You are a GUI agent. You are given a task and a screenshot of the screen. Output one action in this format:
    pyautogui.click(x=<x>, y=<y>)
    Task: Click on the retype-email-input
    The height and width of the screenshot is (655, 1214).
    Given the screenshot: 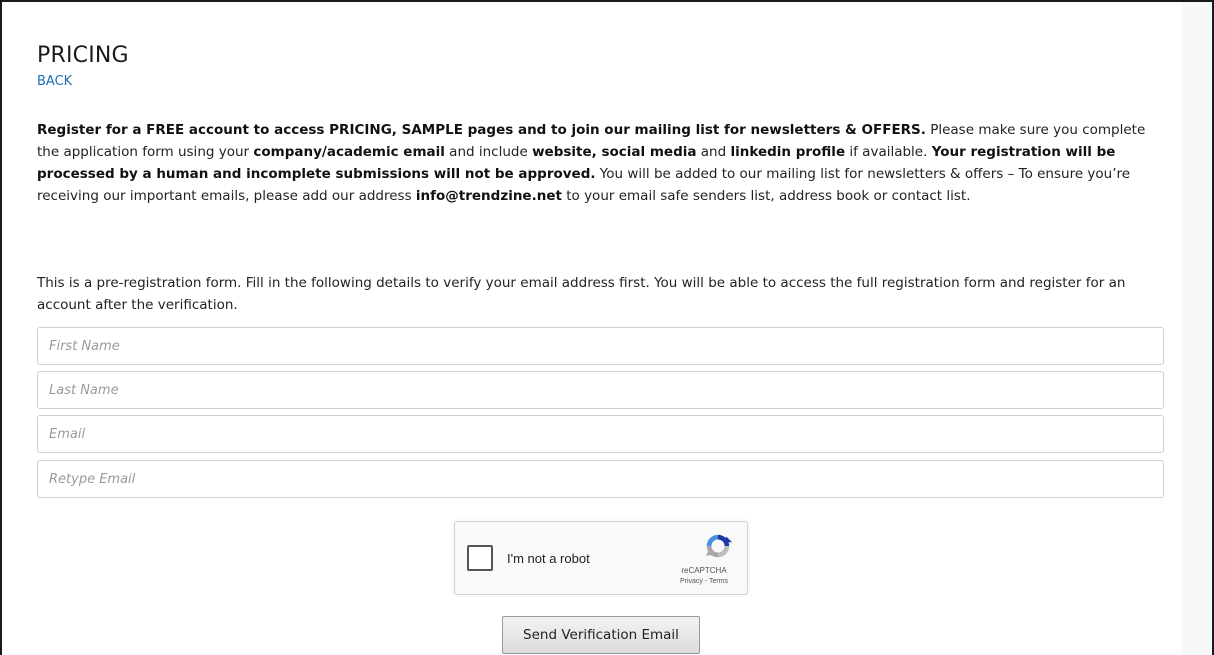 What is the action you would take?
    pyautogui.click(x=600, y=479)
    